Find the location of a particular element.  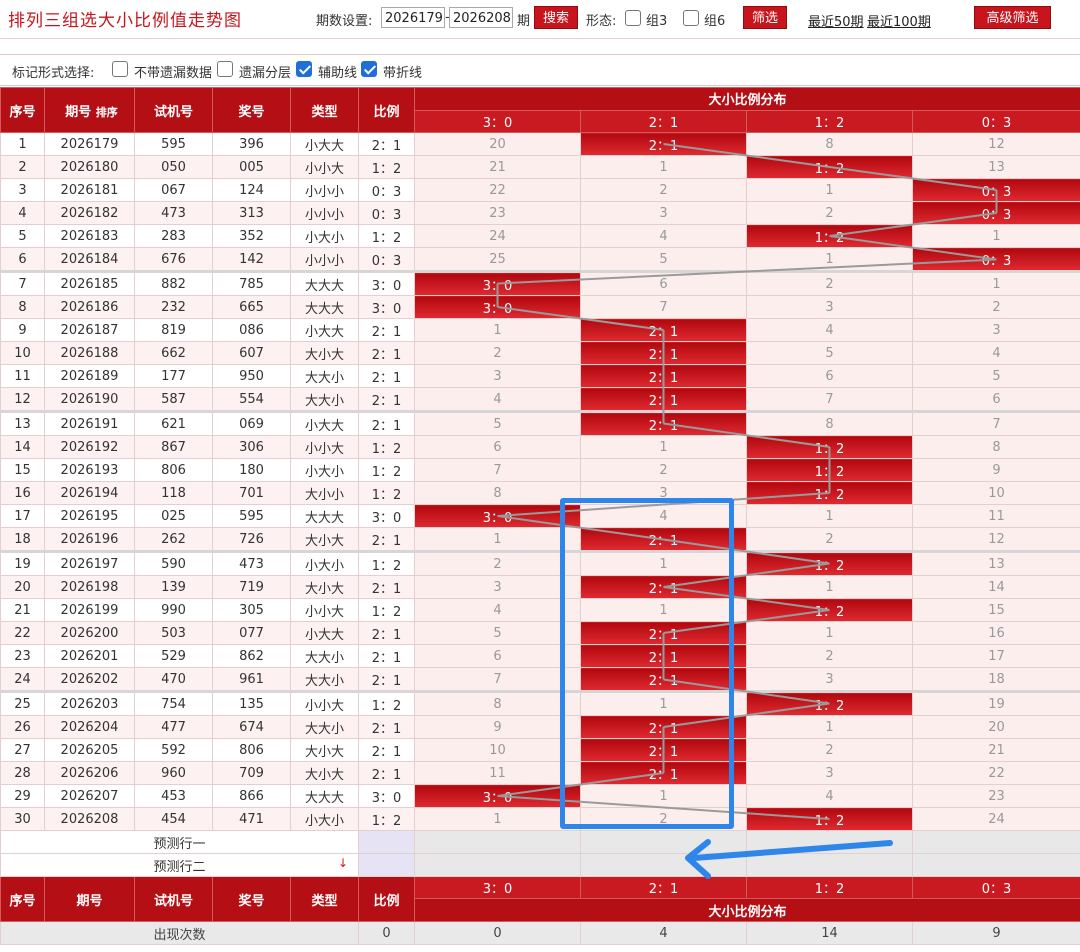

table-row: 21 2026199 990 305 小小大 1：2 4 1 1：2 15 is located at coordinates (540, 610).